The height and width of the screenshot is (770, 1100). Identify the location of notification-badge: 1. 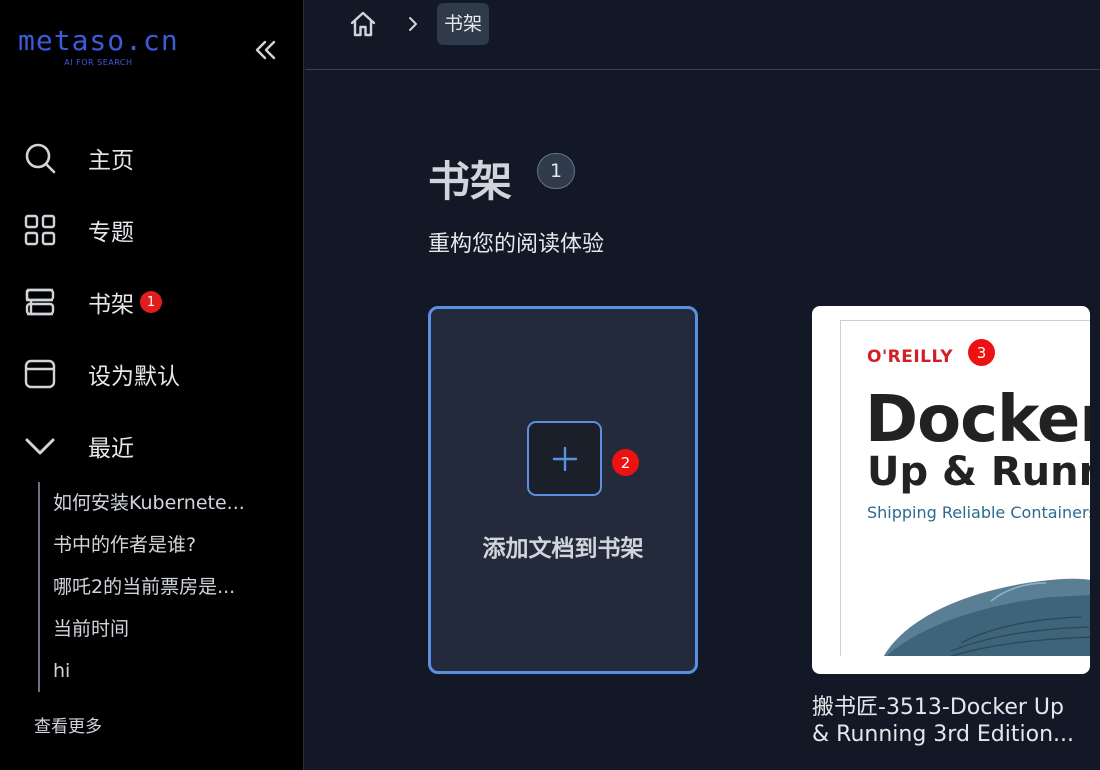
(151, 302).